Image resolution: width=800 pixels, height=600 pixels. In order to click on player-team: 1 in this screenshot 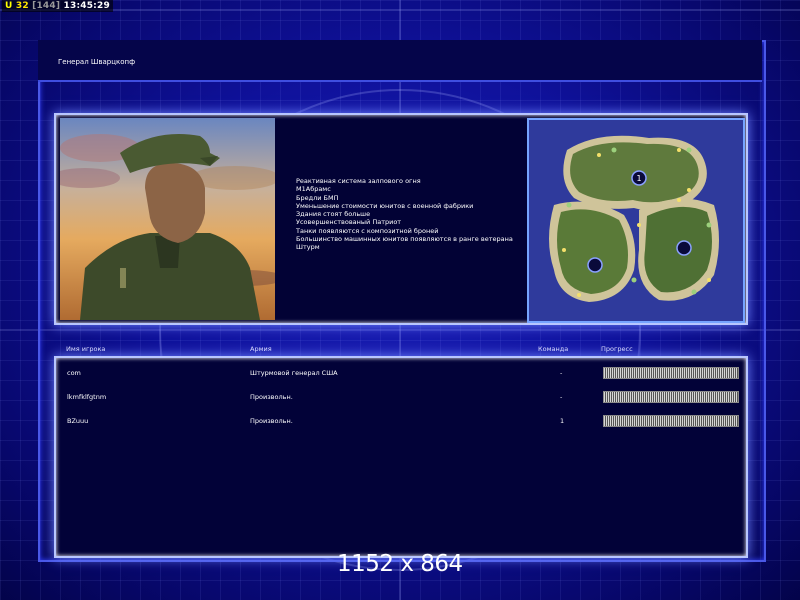, I will do `click(562, 421)`.